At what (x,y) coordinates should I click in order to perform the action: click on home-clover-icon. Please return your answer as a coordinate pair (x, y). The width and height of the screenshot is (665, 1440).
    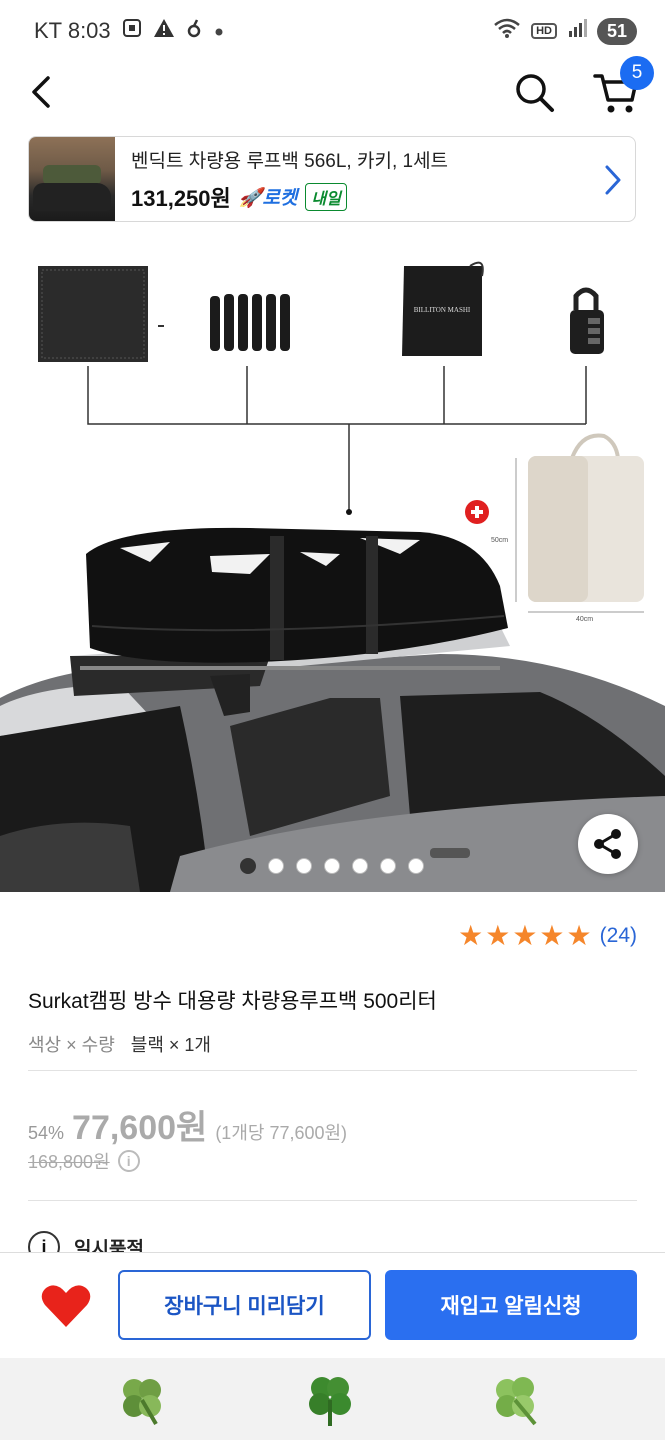
    Looking at the image, I should click on (330, 1400).